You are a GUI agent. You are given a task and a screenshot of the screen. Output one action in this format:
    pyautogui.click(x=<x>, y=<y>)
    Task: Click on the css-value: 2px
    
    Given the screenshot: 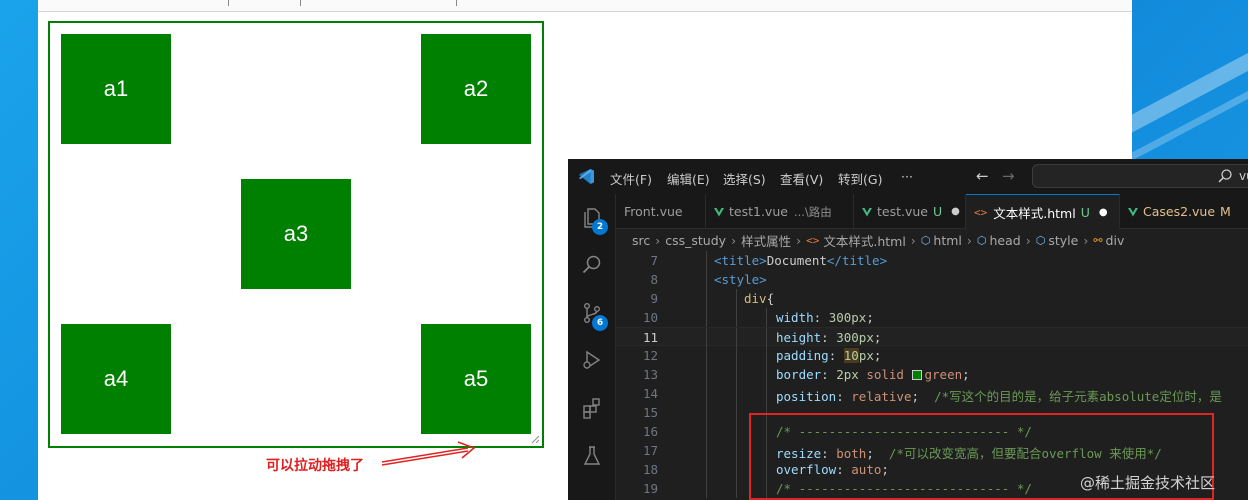 What is the action you would take?
    pyautogui.click(x=847, y=374)
    